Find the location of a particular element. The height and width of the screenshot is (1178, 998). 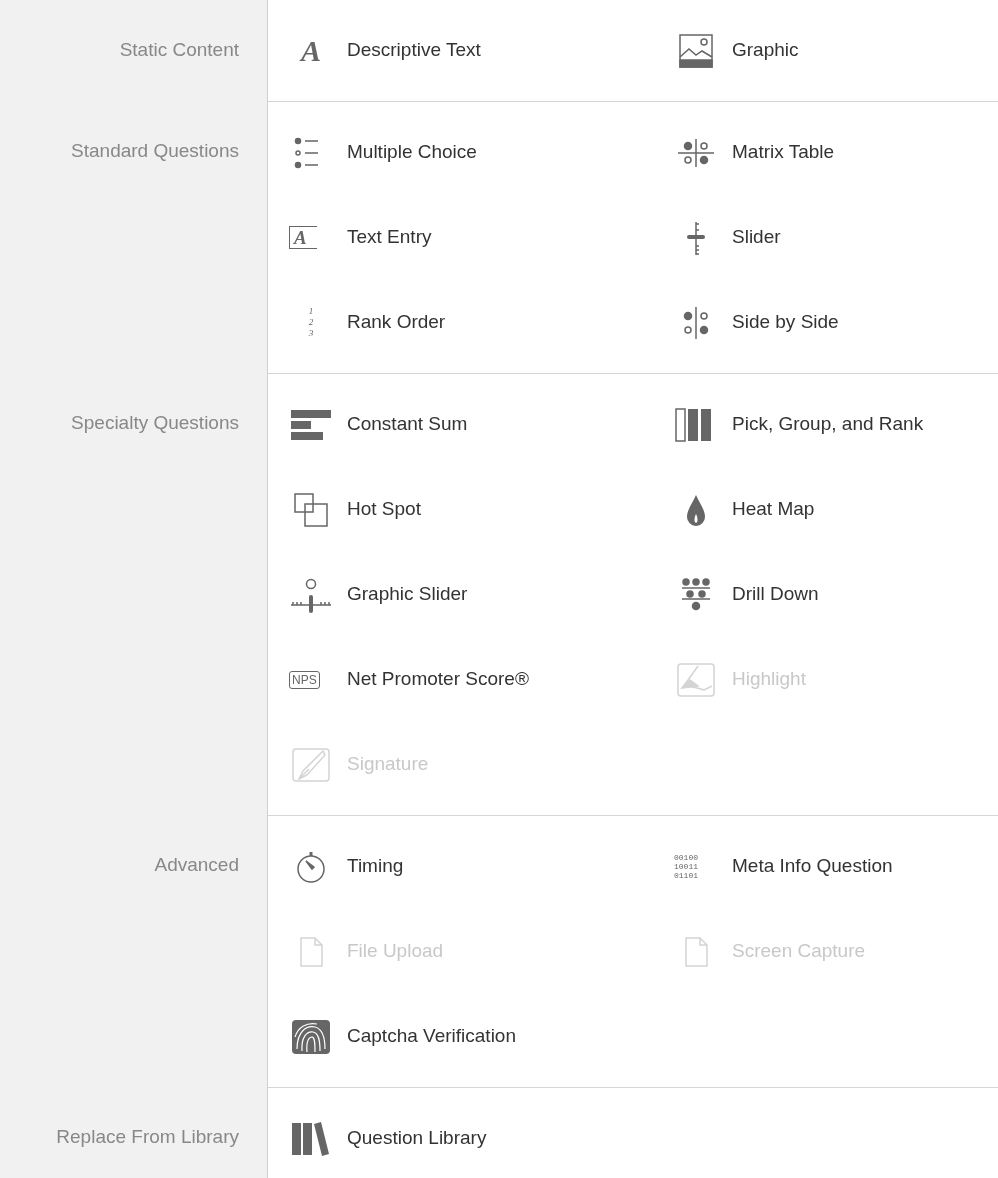

question-type-option: Drill Down is located at coordinates (775, 594).